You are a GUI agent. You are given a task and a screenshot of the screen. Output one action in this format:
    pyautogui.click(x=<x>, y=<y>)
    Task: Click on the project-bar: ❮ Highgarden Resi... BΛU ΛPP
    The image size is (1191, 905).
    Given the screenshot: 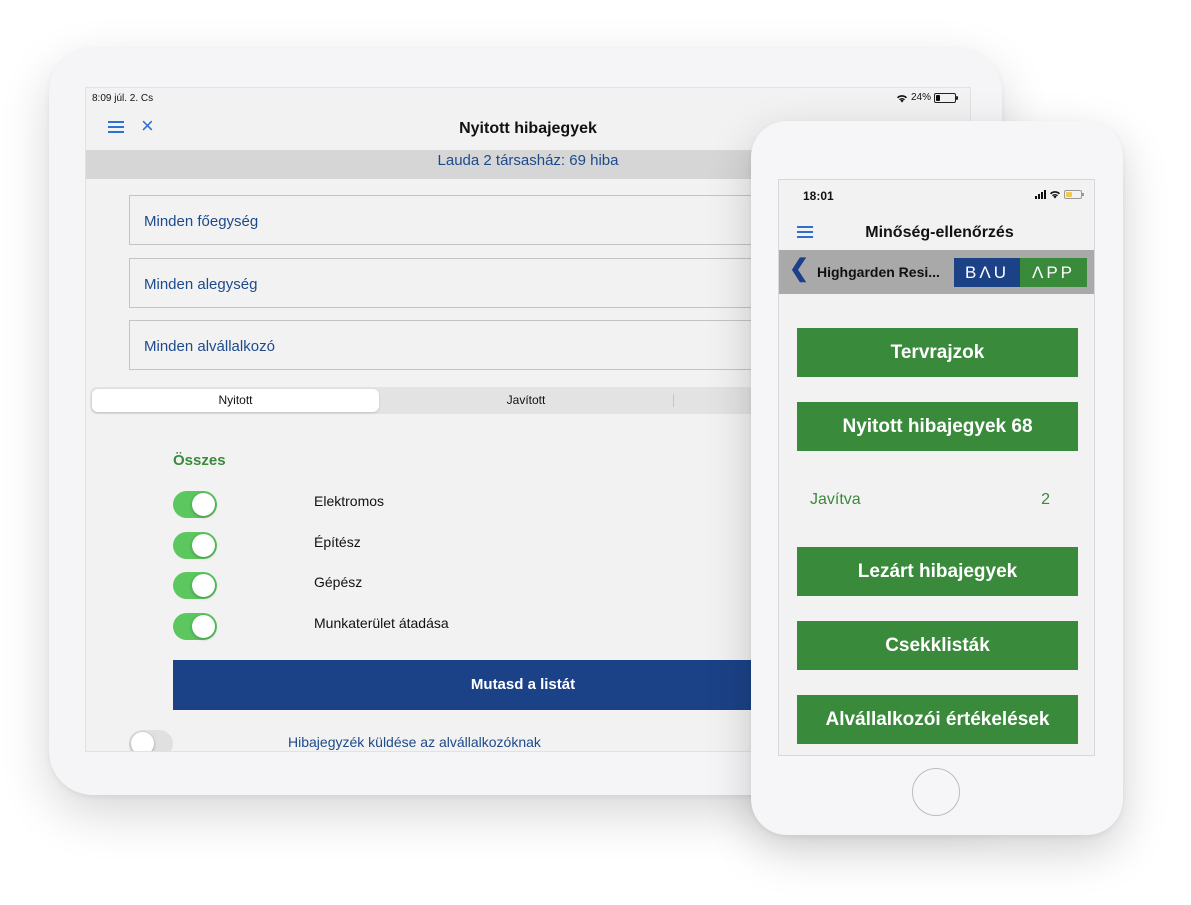 What is the action you would take?
    pyautogui.click(x=936, y=272)
    